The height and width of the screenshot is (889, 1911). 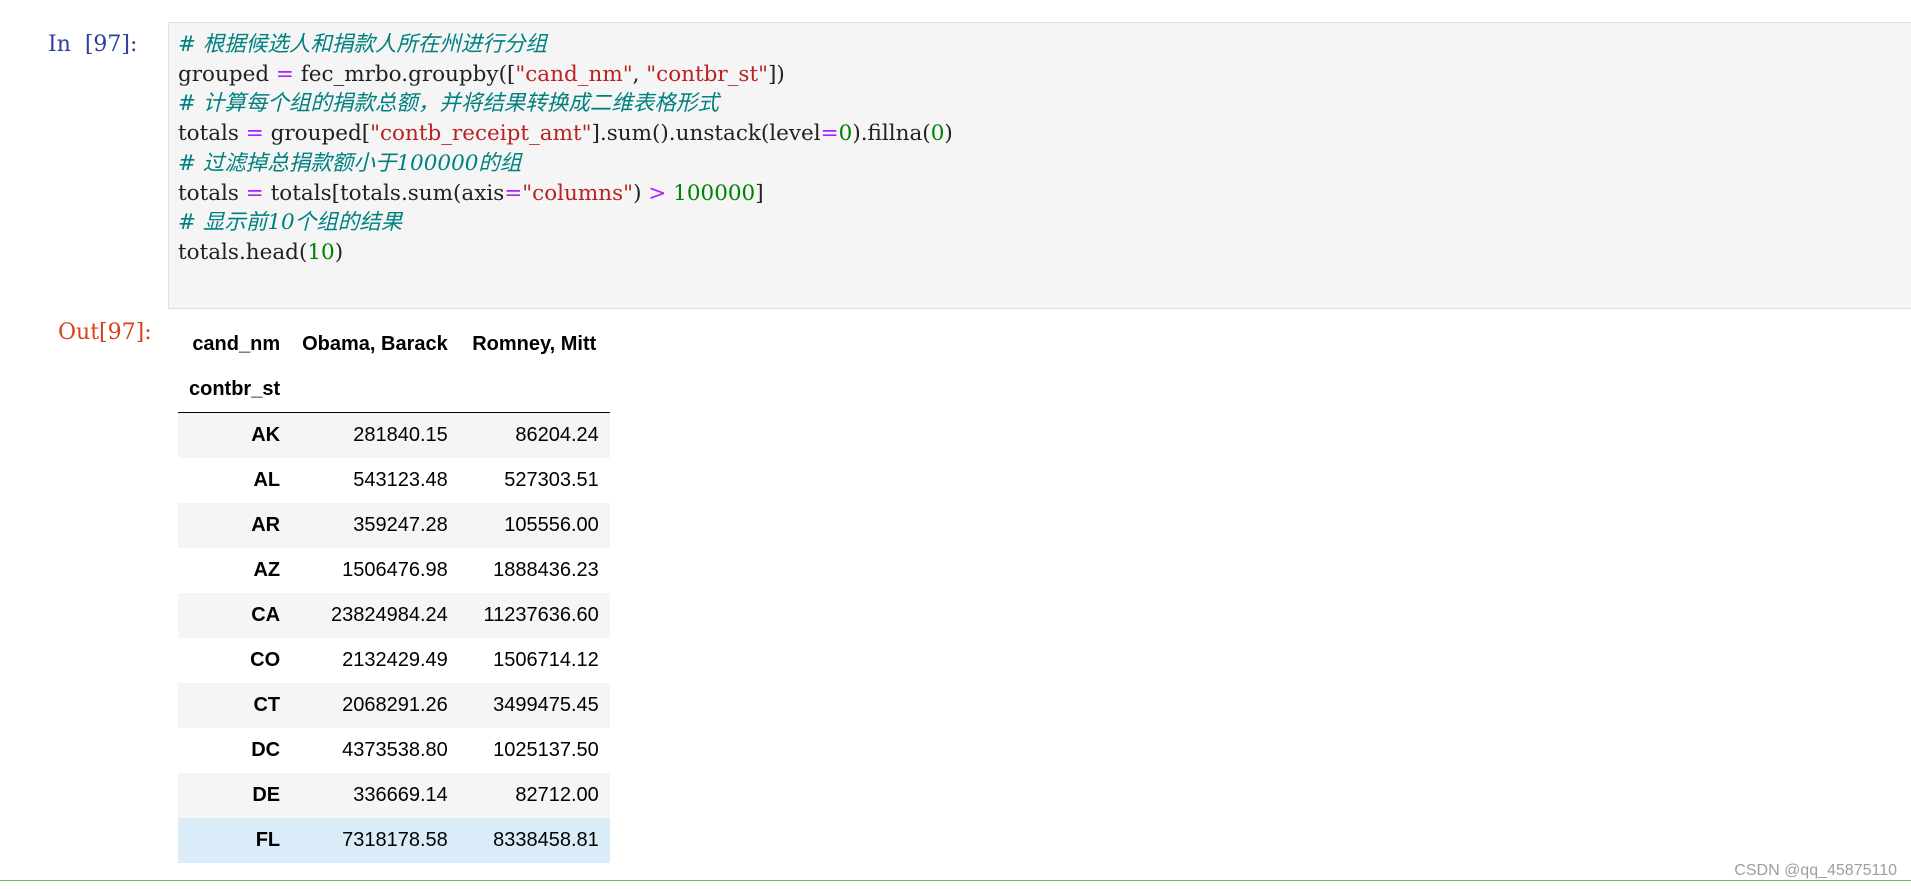 I want to click on column-header-romney: Romney, Mitt, so click(x=534, y=344).